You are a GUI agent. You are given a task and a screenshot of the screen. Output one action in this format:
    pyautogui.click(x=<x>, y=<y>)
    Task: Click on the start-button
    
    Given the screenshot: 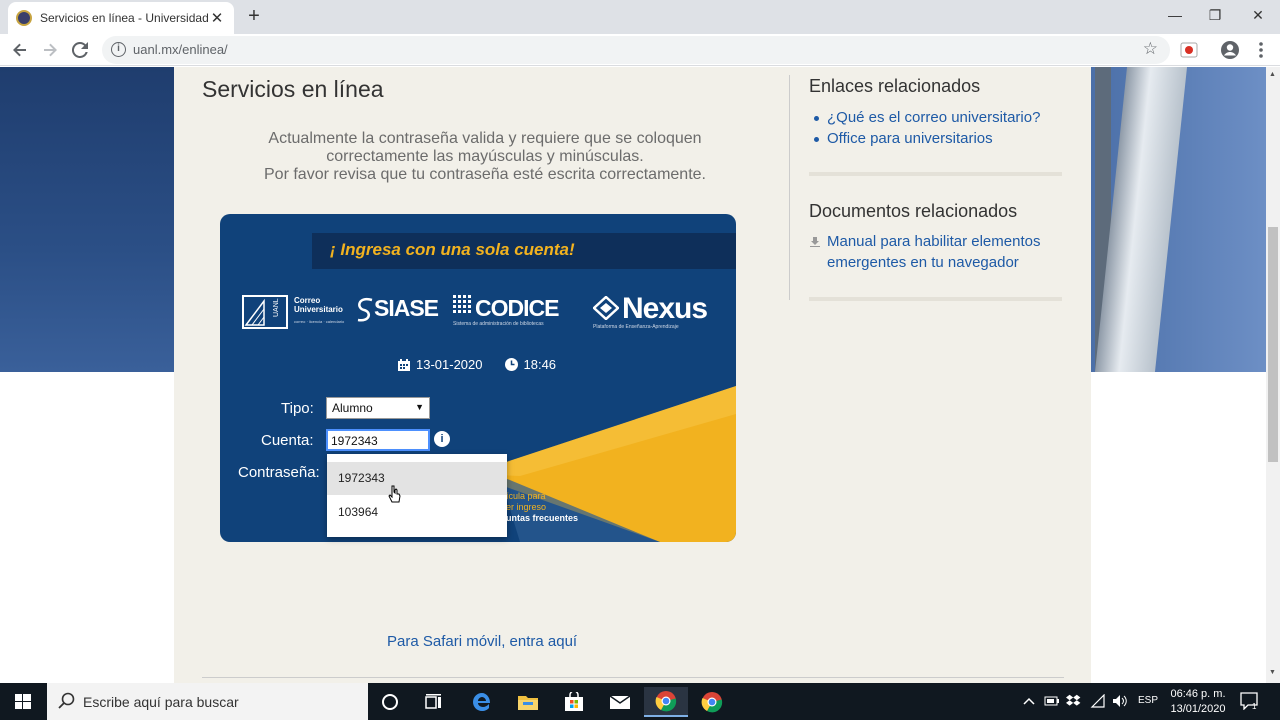 What is the action you would take?
    pyautogui.click(x=23, y=701)
    